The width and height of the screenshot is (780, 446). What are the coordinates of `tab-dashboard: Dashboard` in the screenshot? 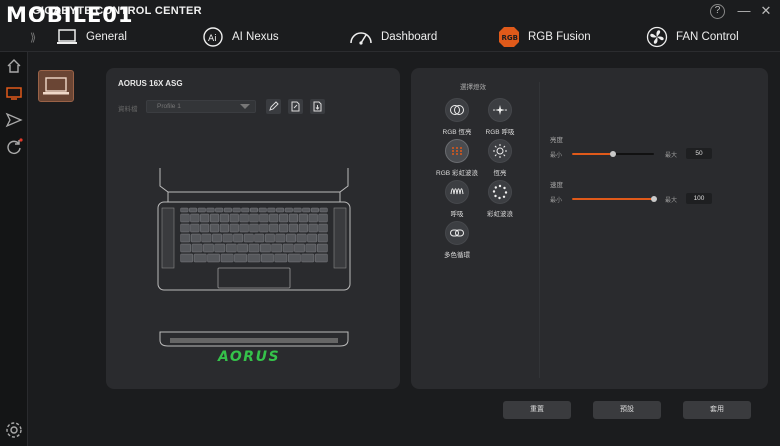 It's located at (393, 37).